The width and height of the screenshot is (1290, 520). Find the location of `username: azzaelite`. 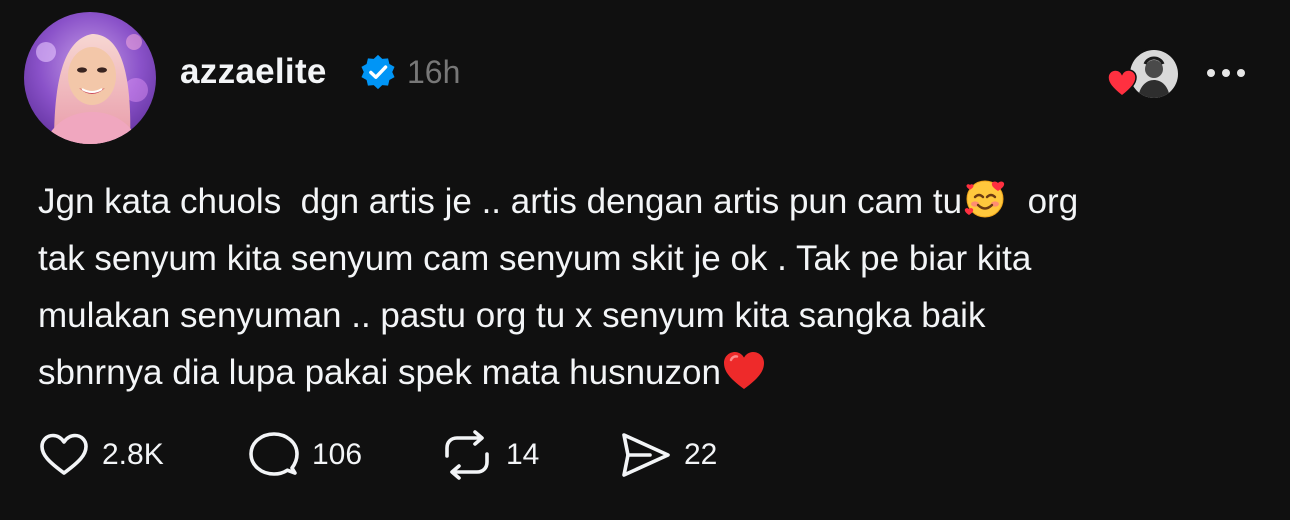

username: azzaelite is located at coordinates (253, 72).